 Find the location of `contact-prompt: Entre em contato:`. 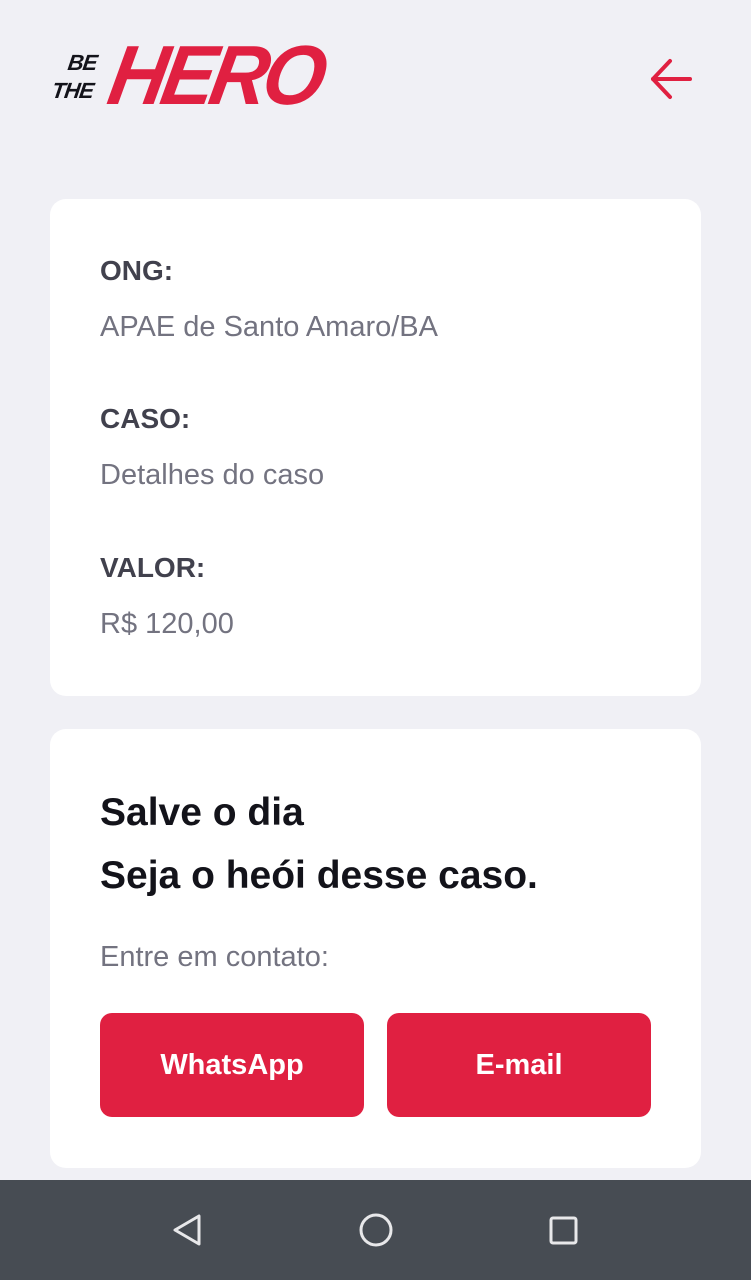

contact-prompt: Entre em contato: is located at coordinates (214, 957).